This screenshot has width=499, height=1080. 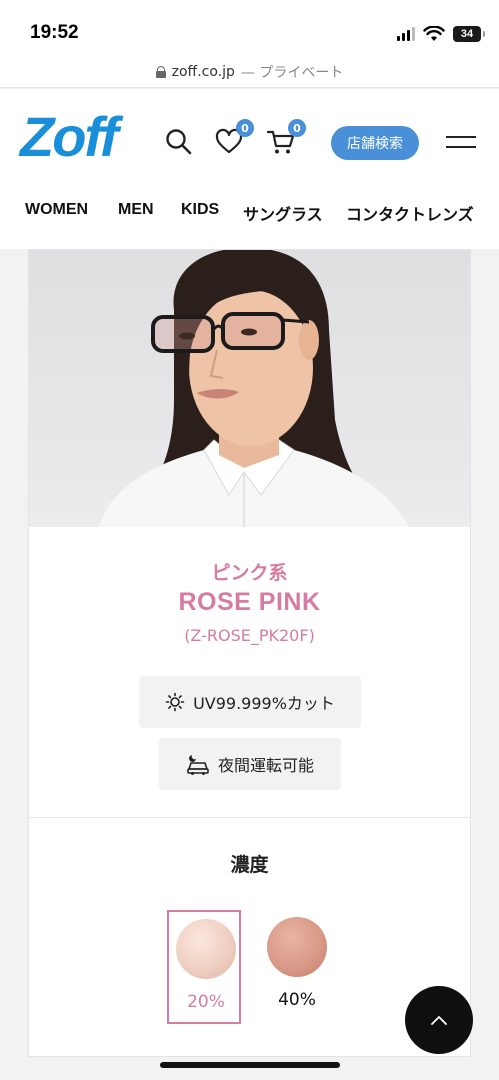 What do you see at coordinates (406, 34) in the screenshot?
I see `signal-icon` at bounding box center [406, 34].